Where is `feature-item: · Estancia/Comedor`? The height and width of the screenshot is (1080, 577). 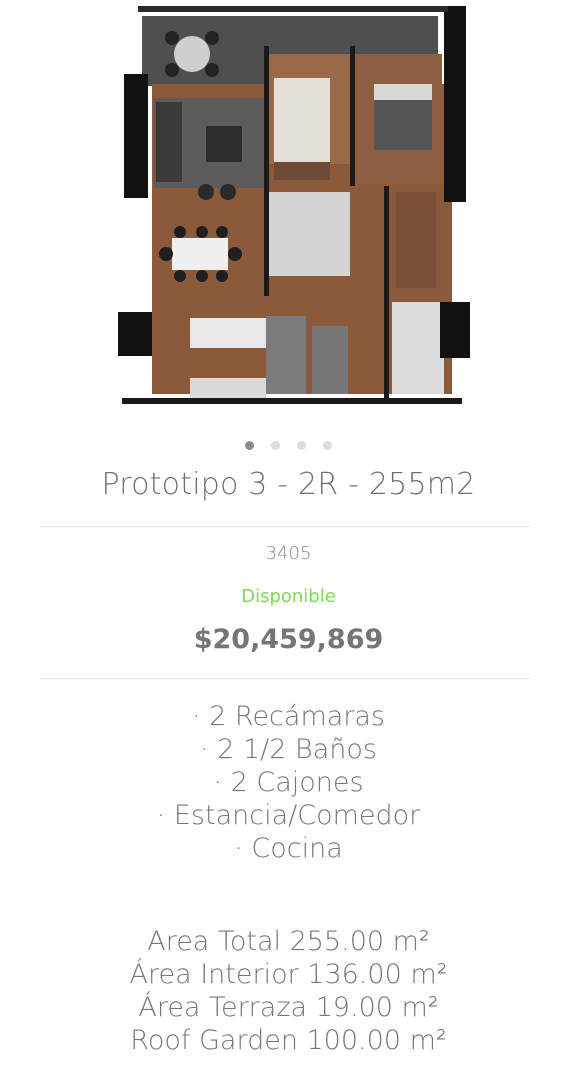
feature-item: · Estancia/Comedor is located at coordinates (288, 815).